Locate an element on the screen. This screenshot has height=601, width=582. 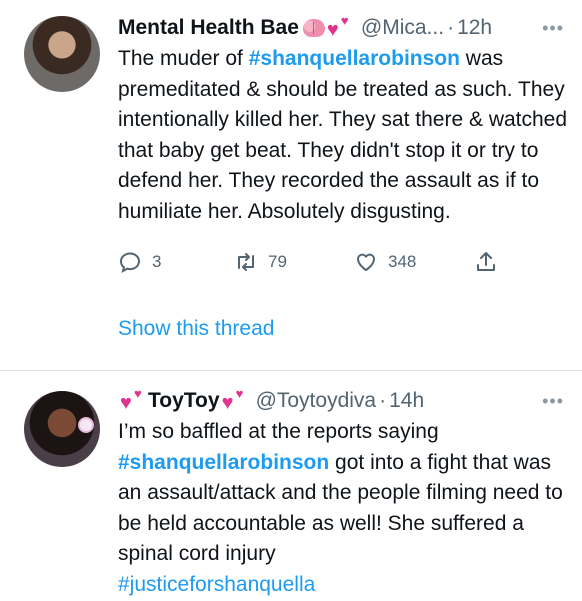
like-button: 348 is located at coordinates (414, 262).